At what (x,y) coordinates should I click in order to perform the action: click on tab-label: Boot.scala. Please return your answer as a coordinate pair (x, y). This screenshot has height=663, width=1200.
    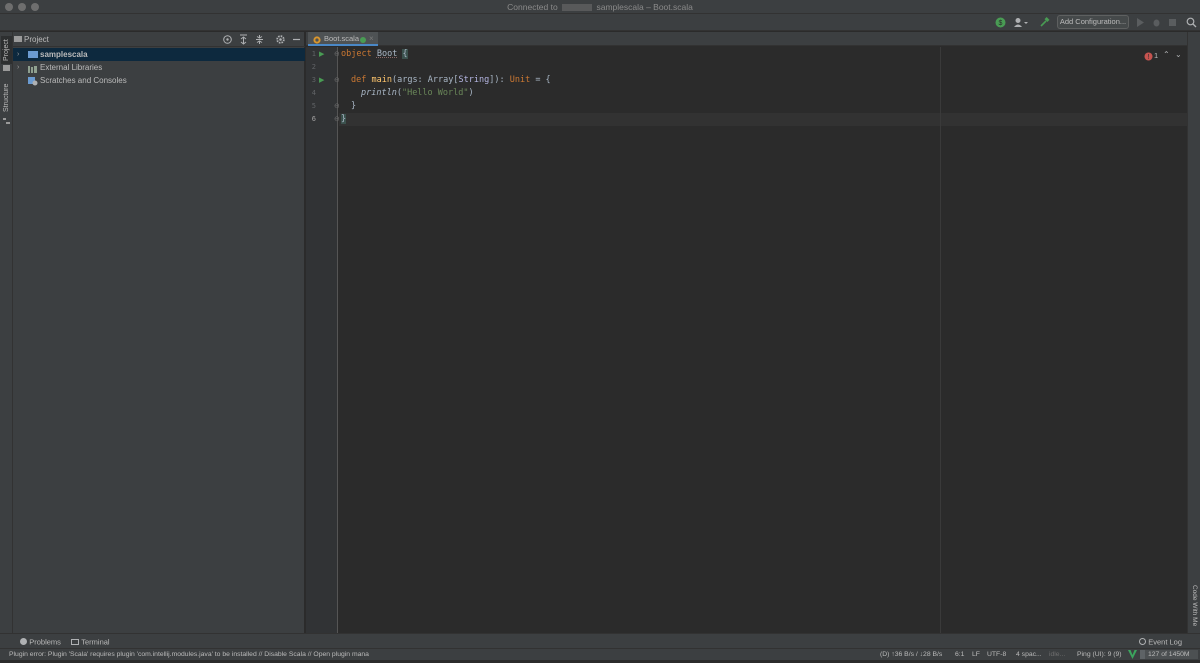
    Looking at the image, I should click on (342, 38).